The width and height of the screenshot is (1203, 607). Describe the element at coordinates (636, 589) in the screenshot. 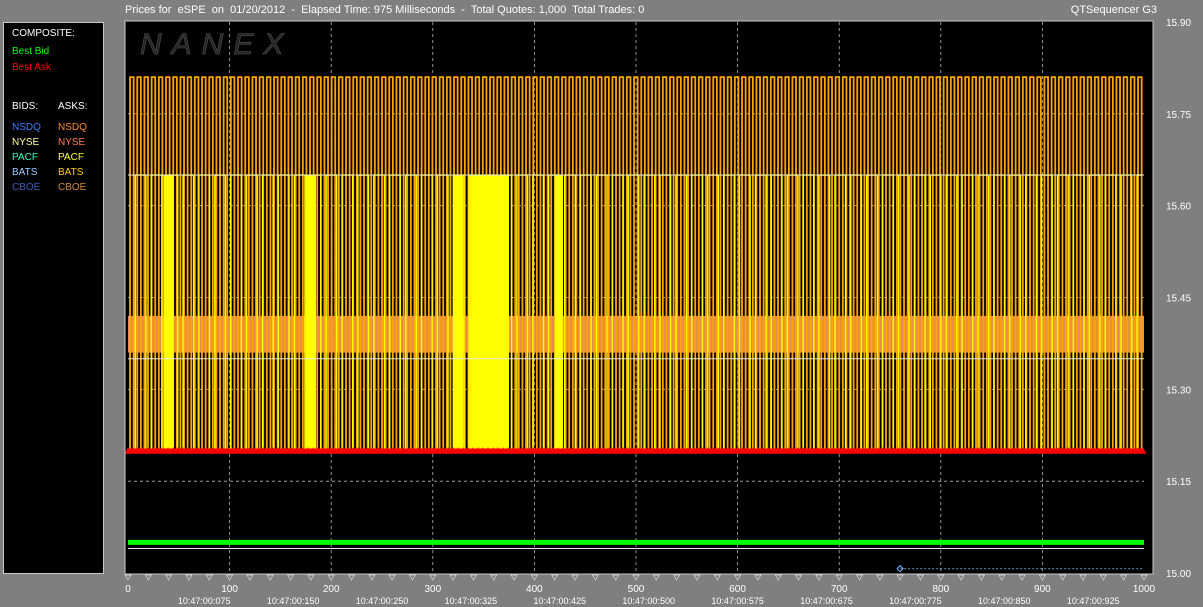

I see `x-tick-label: 500` at that location.